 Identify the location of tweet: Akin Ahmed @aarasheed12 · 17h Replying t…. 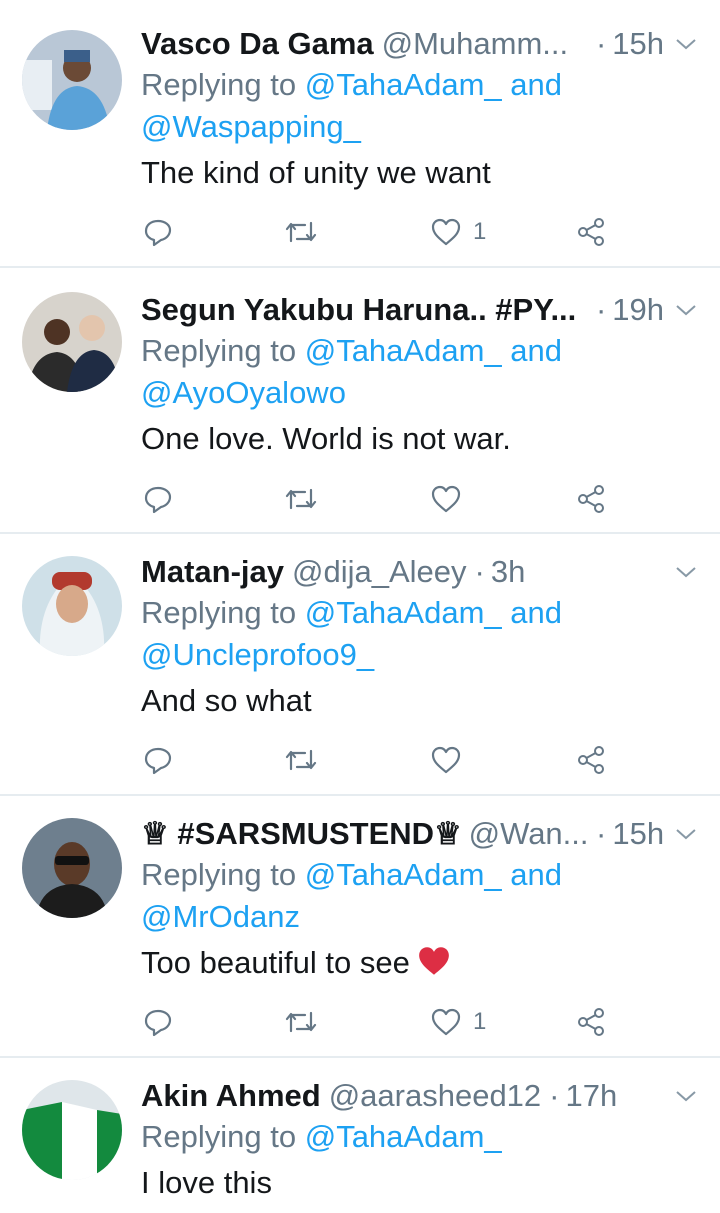
(360, 1135).